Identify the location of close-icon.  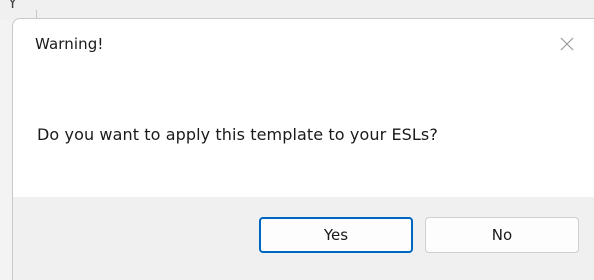
(567, 44).